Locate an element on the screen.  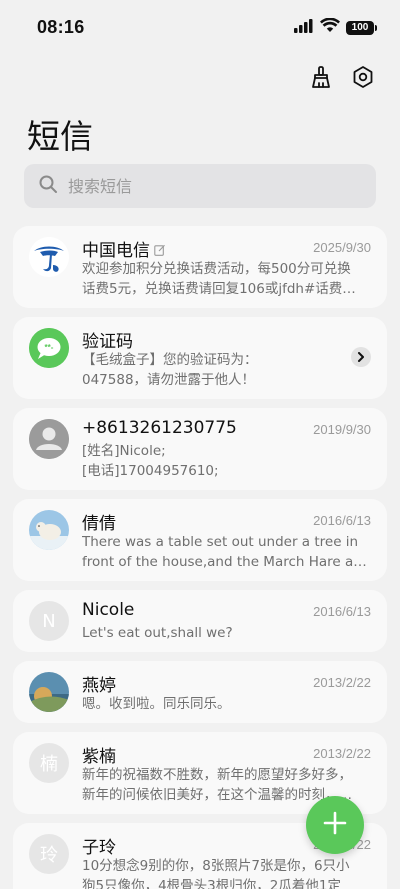
conversation-name: 紫楠 is located at coordinates (99, 757).